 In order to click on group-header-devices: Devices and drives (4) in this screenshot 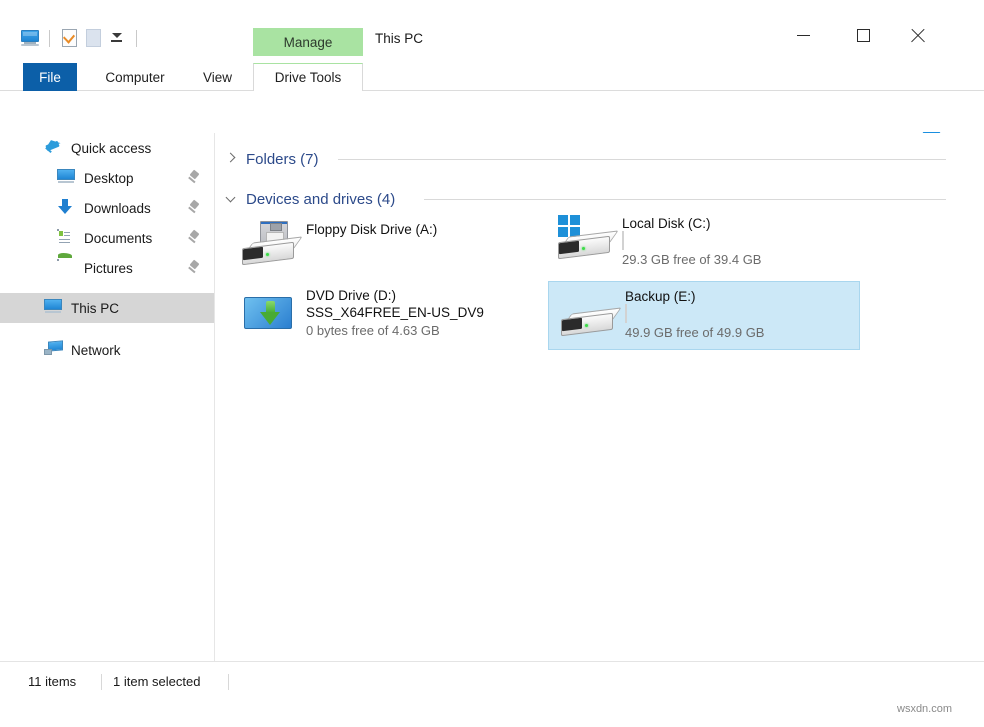, I will do `click(309, 199)`.